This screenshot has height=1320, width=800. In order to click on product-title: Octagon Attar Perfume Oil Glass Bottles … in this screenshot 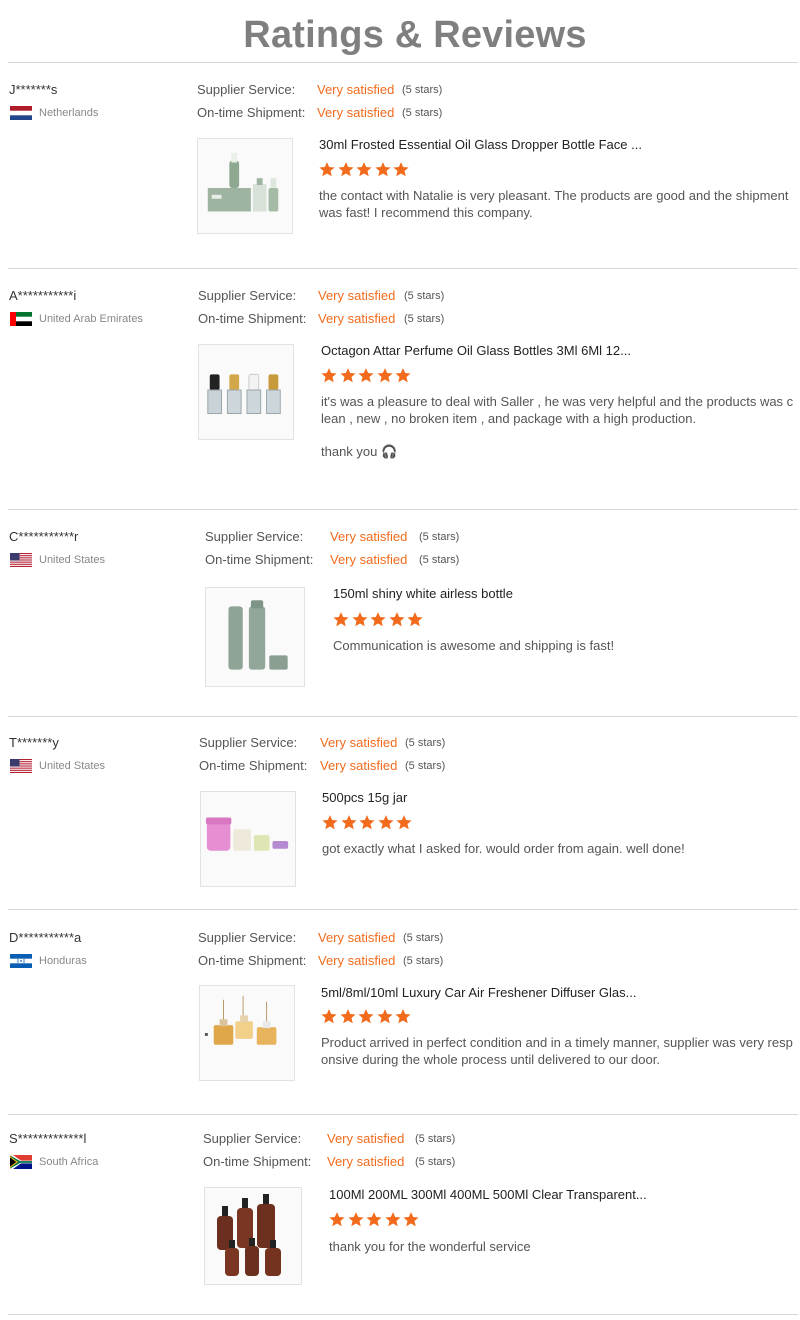, I will do `click(476, 350)`.